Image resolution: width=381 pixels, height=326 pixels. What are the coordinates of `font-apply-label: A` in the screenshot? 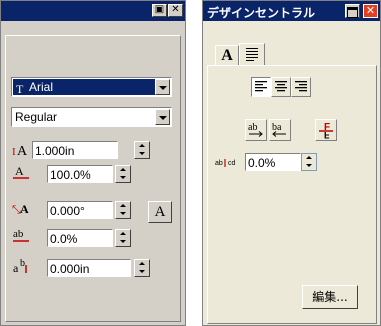 It's located at (160, 212).